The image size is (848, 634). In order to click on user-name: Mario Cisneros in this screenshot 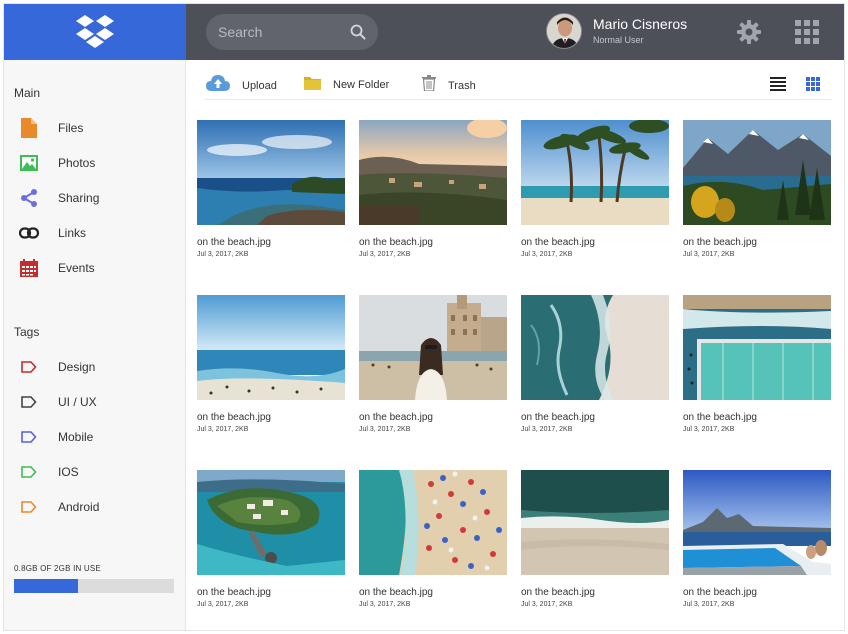, I will do `click(640, 24)`.